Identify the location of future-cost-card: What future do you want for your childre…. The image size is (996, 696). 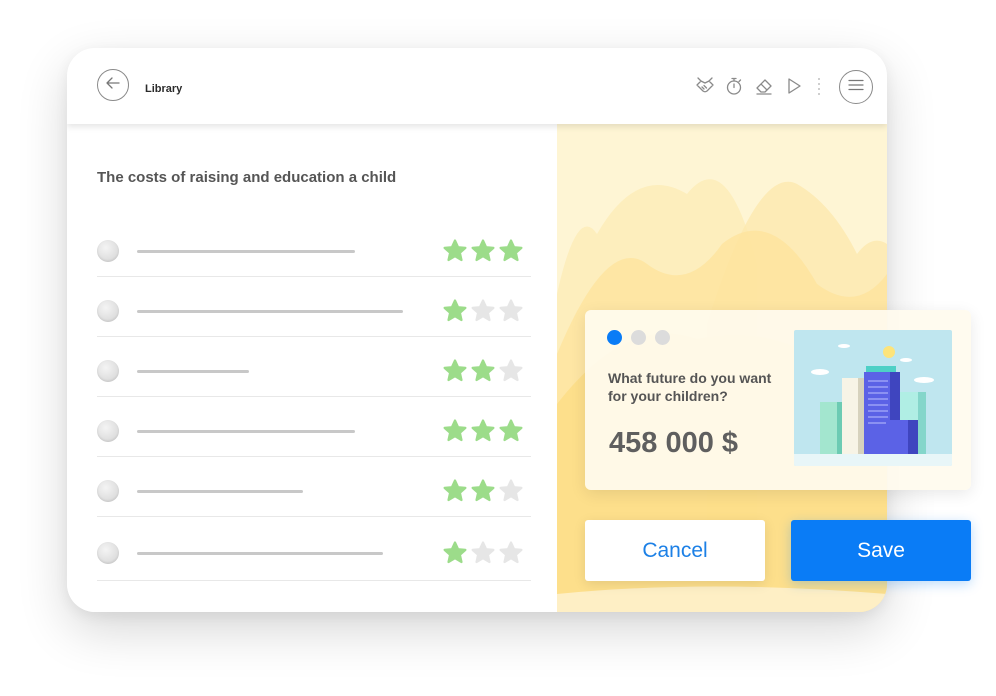
(778, 400).